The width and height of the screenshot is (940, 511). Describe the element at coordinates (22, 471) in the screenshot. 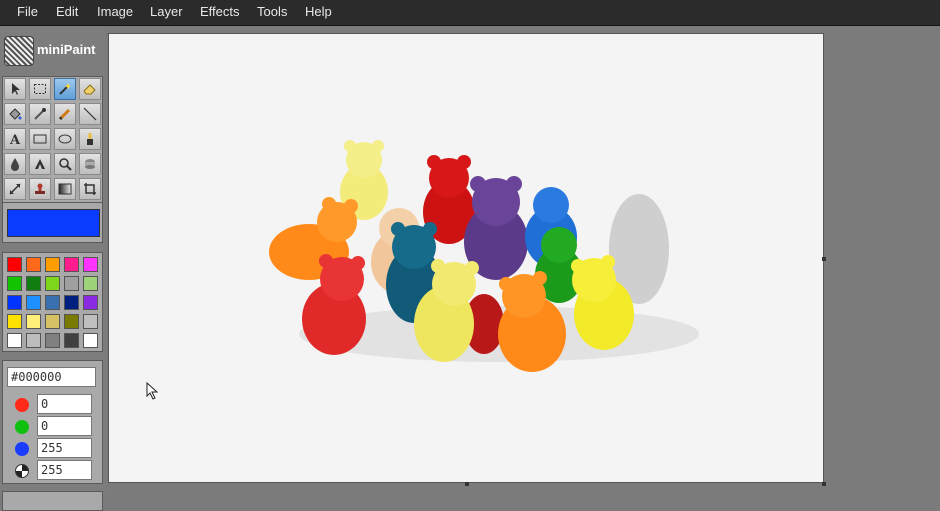

I see `alpha-channel-icon` at that location.